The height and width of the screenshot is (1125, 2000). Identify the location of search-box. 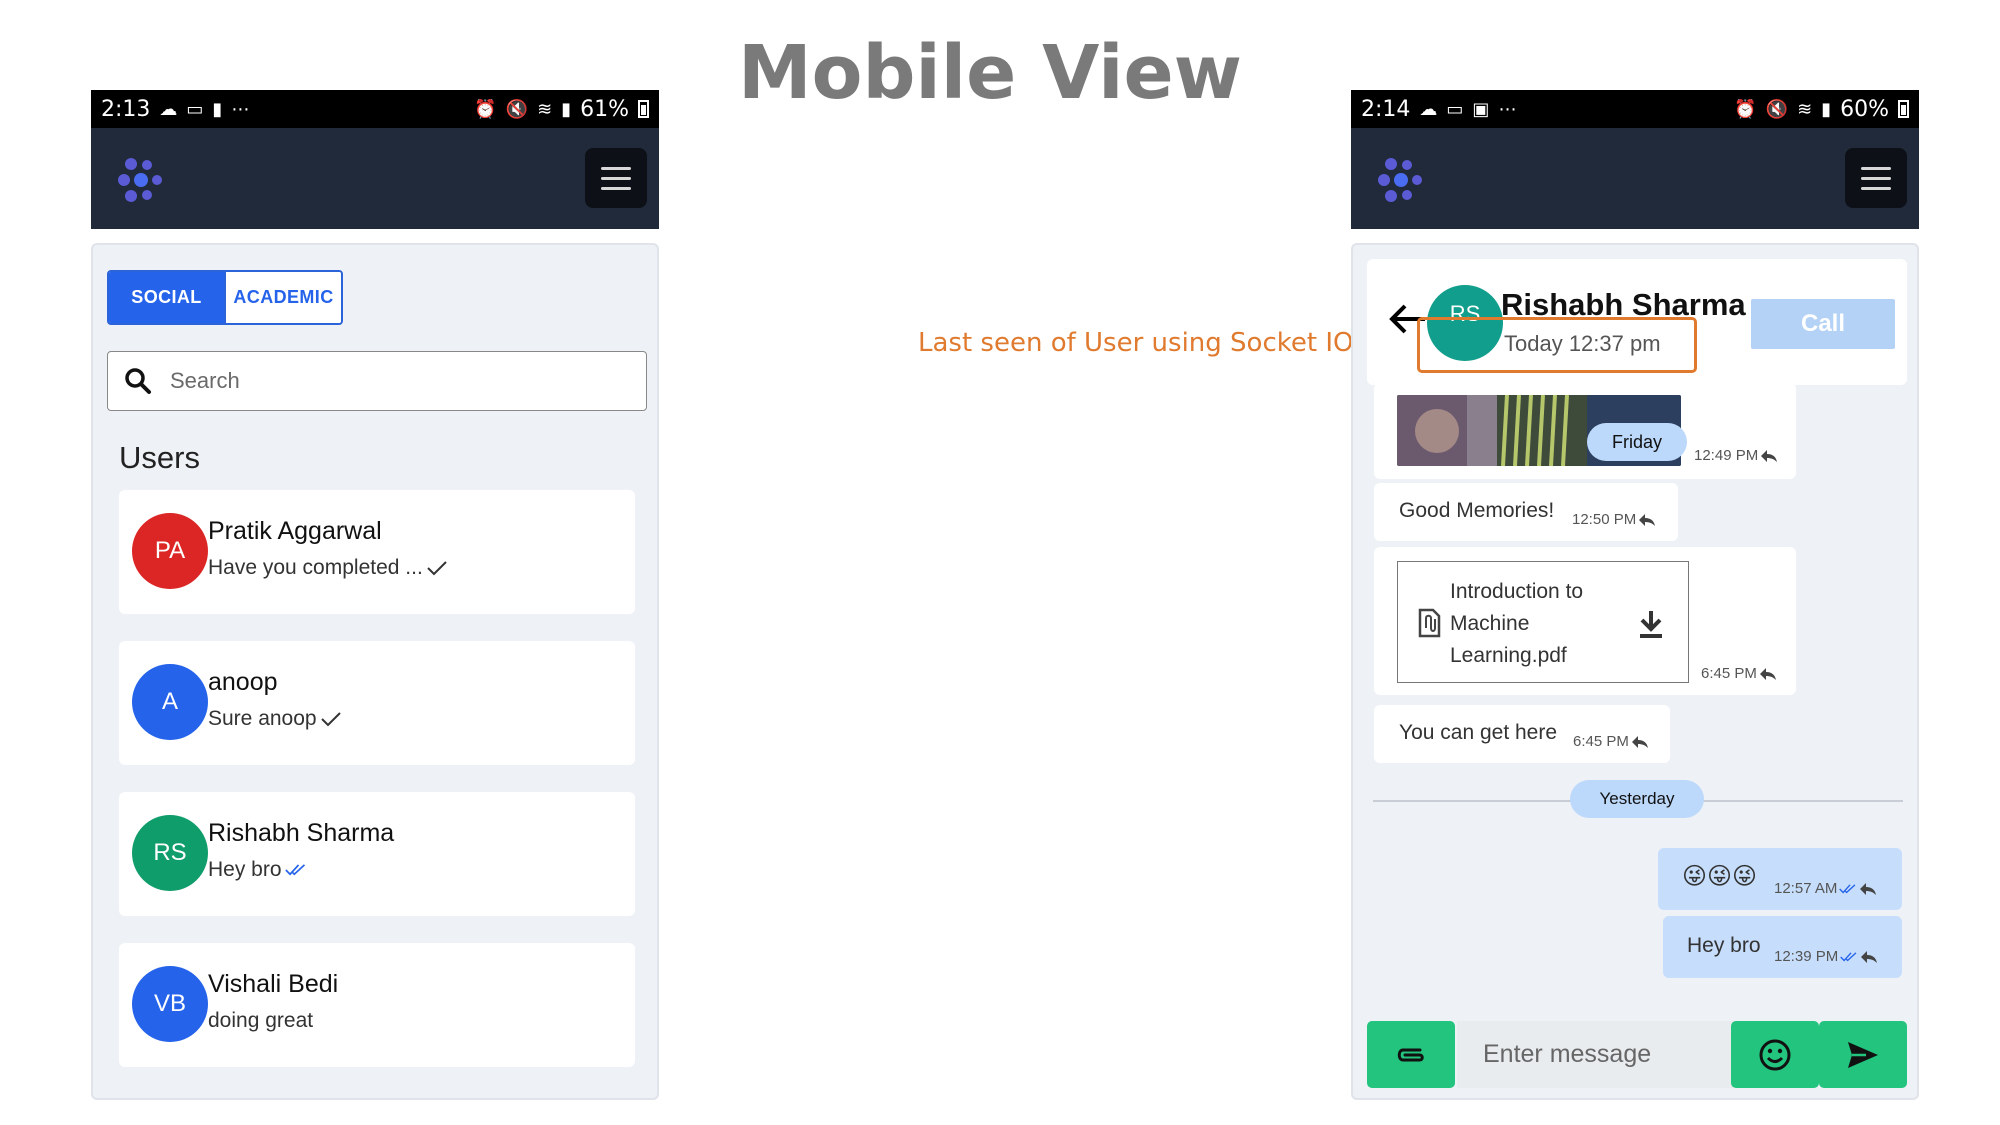
(377, 381).